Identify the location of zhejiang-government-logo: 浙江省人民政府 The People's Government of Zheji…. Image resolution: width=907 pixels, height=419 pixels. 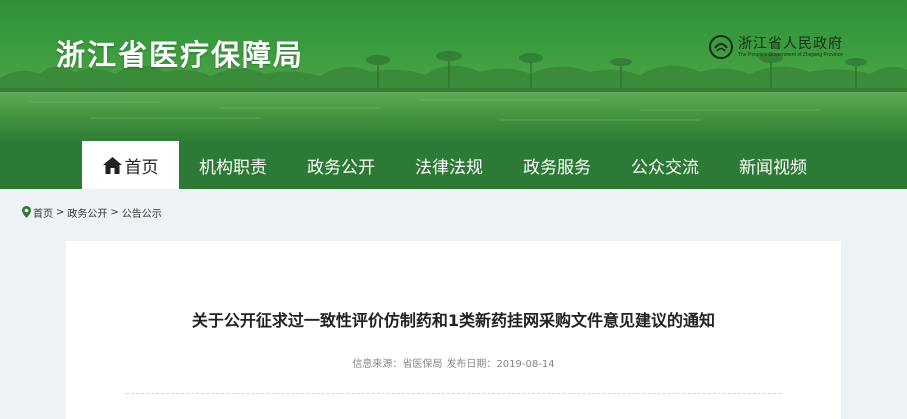
(775, 47).